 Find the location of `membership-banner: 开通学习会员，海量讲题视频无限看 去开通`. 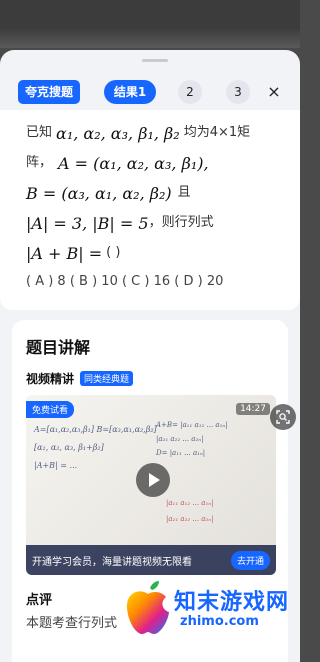

membership-banner: 开通学习会员，海量讲题视频无限看 去开通 is located at coordinates (151, 560).